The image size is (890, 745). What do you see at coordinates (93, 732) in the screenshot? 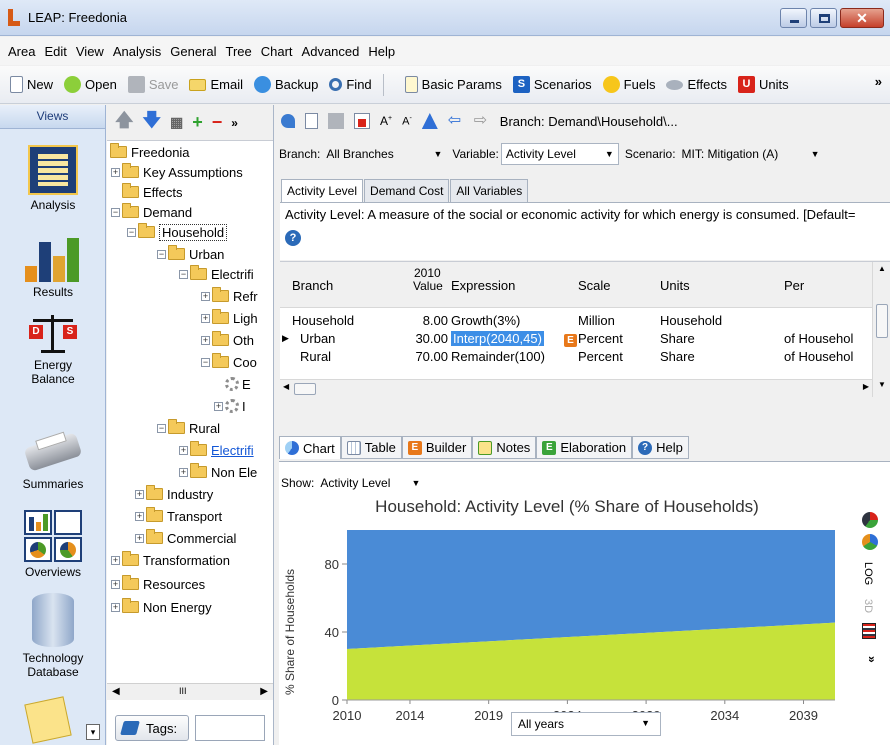
I see `views-dropdown-button: ▾` at bounding box center [93, 732].